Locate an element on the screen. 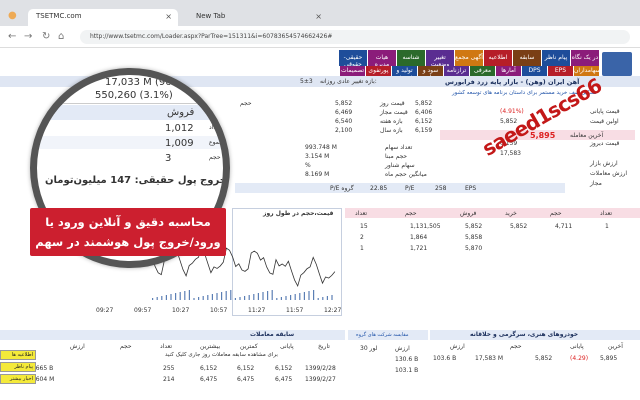 This screenshot has width=640, height=400. stat-label: سهام شناور is located at coordinates (400, 165).